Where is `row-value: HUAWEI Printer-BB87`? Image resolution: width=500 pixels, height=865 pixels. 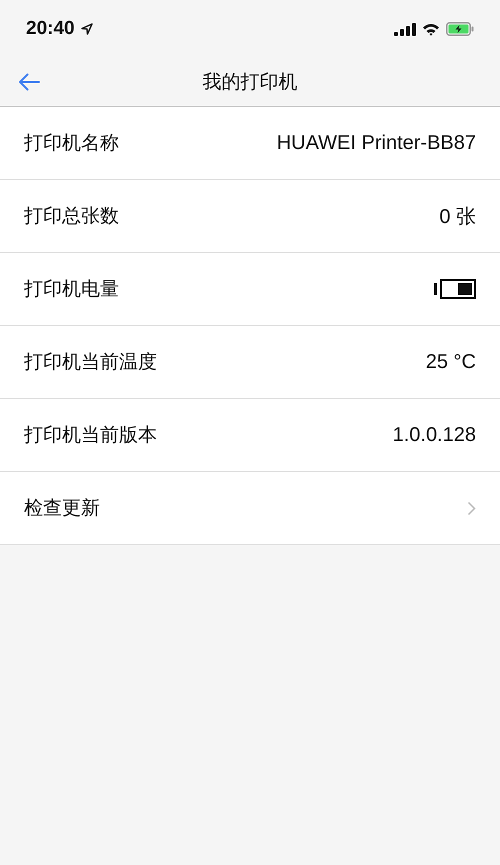 row-value: HUAWEI Printer-BB87 is located at coordinates (376, 143).